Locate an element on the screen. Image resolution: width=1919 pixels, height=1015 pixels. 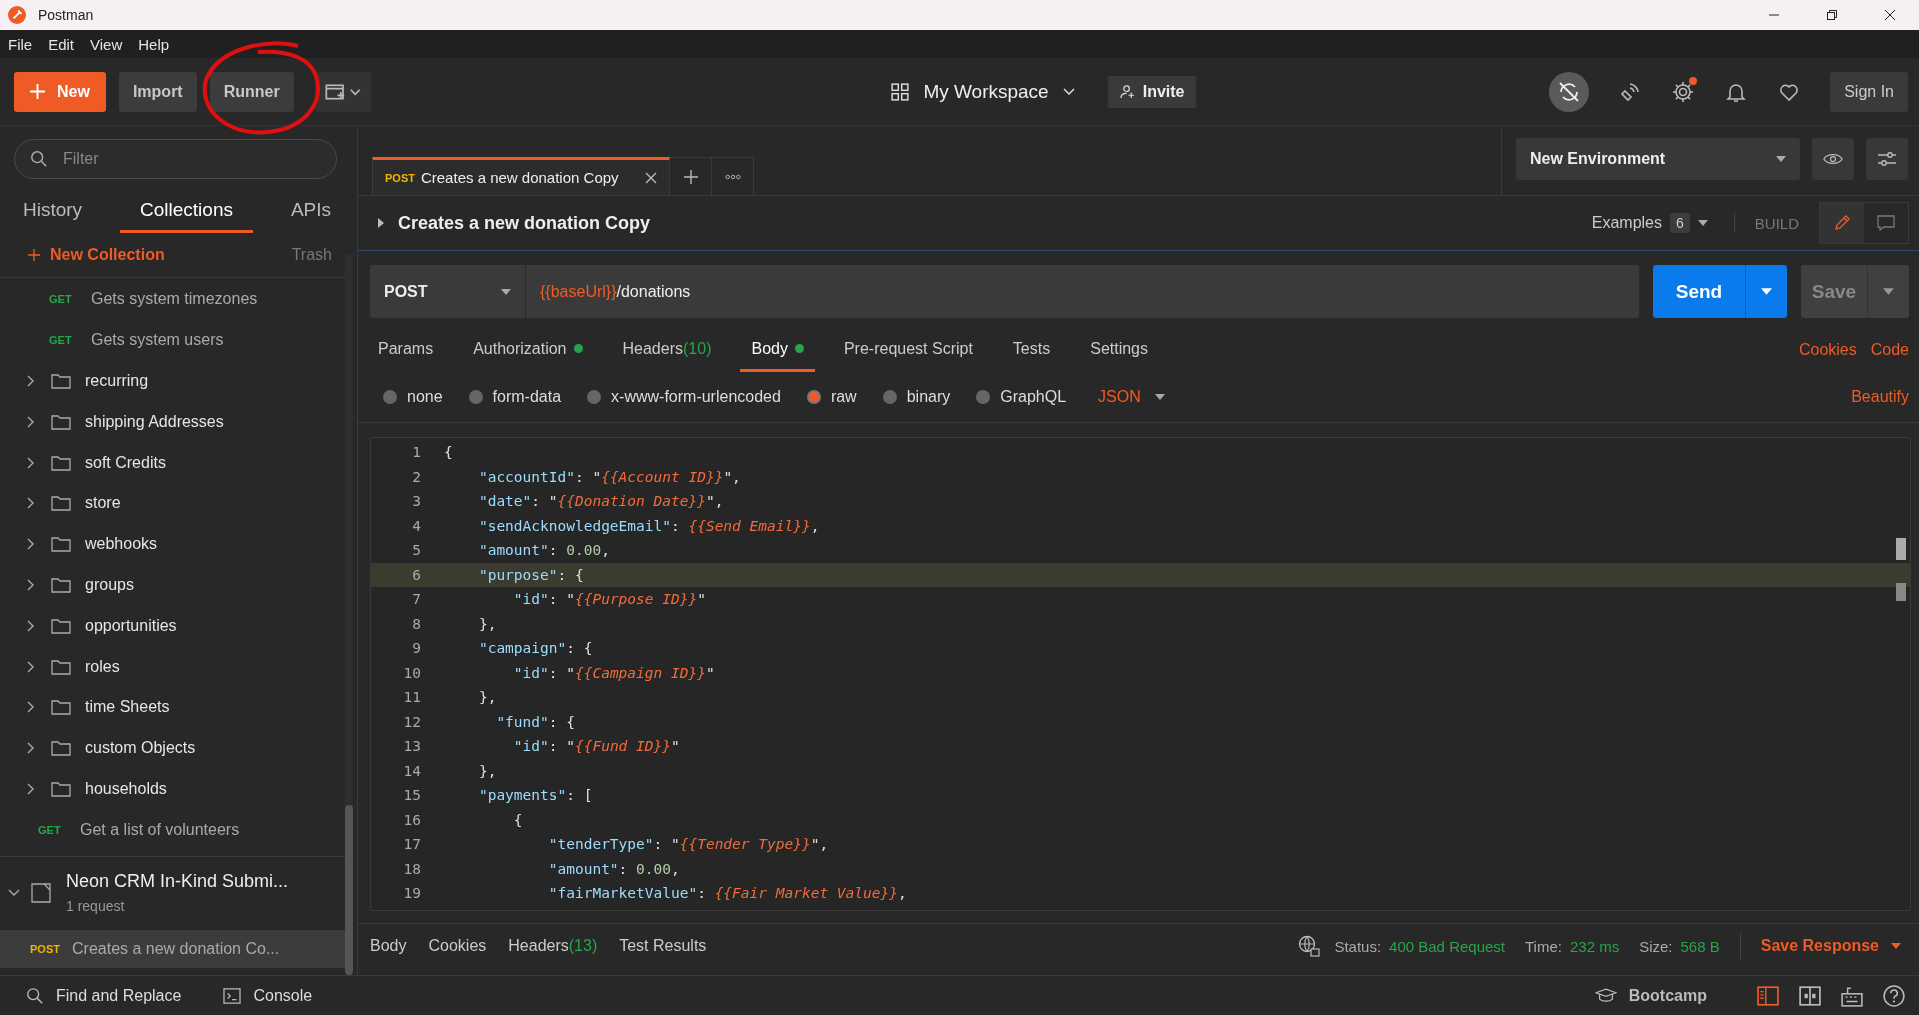
window-title: Postman is located at coordinates (66, 15).